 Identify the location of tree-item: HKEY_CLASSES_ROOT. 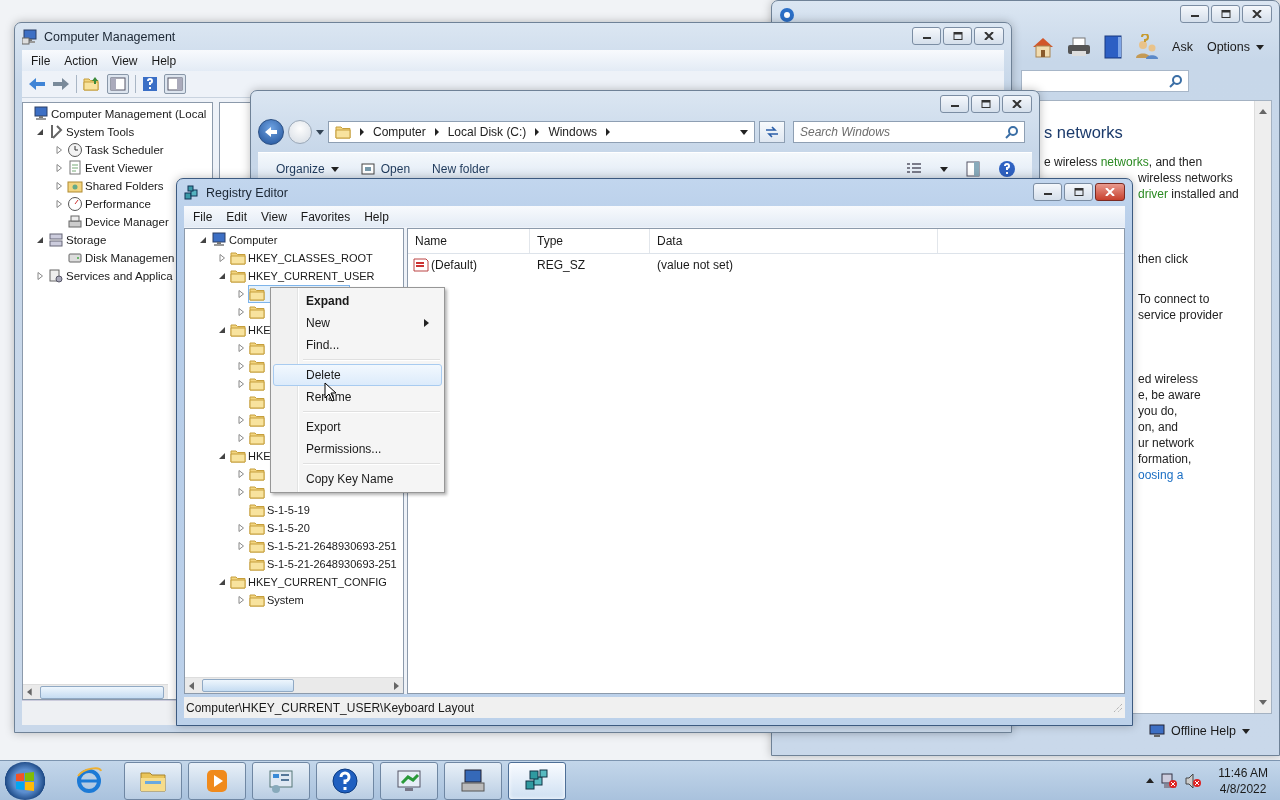
(310, 258).